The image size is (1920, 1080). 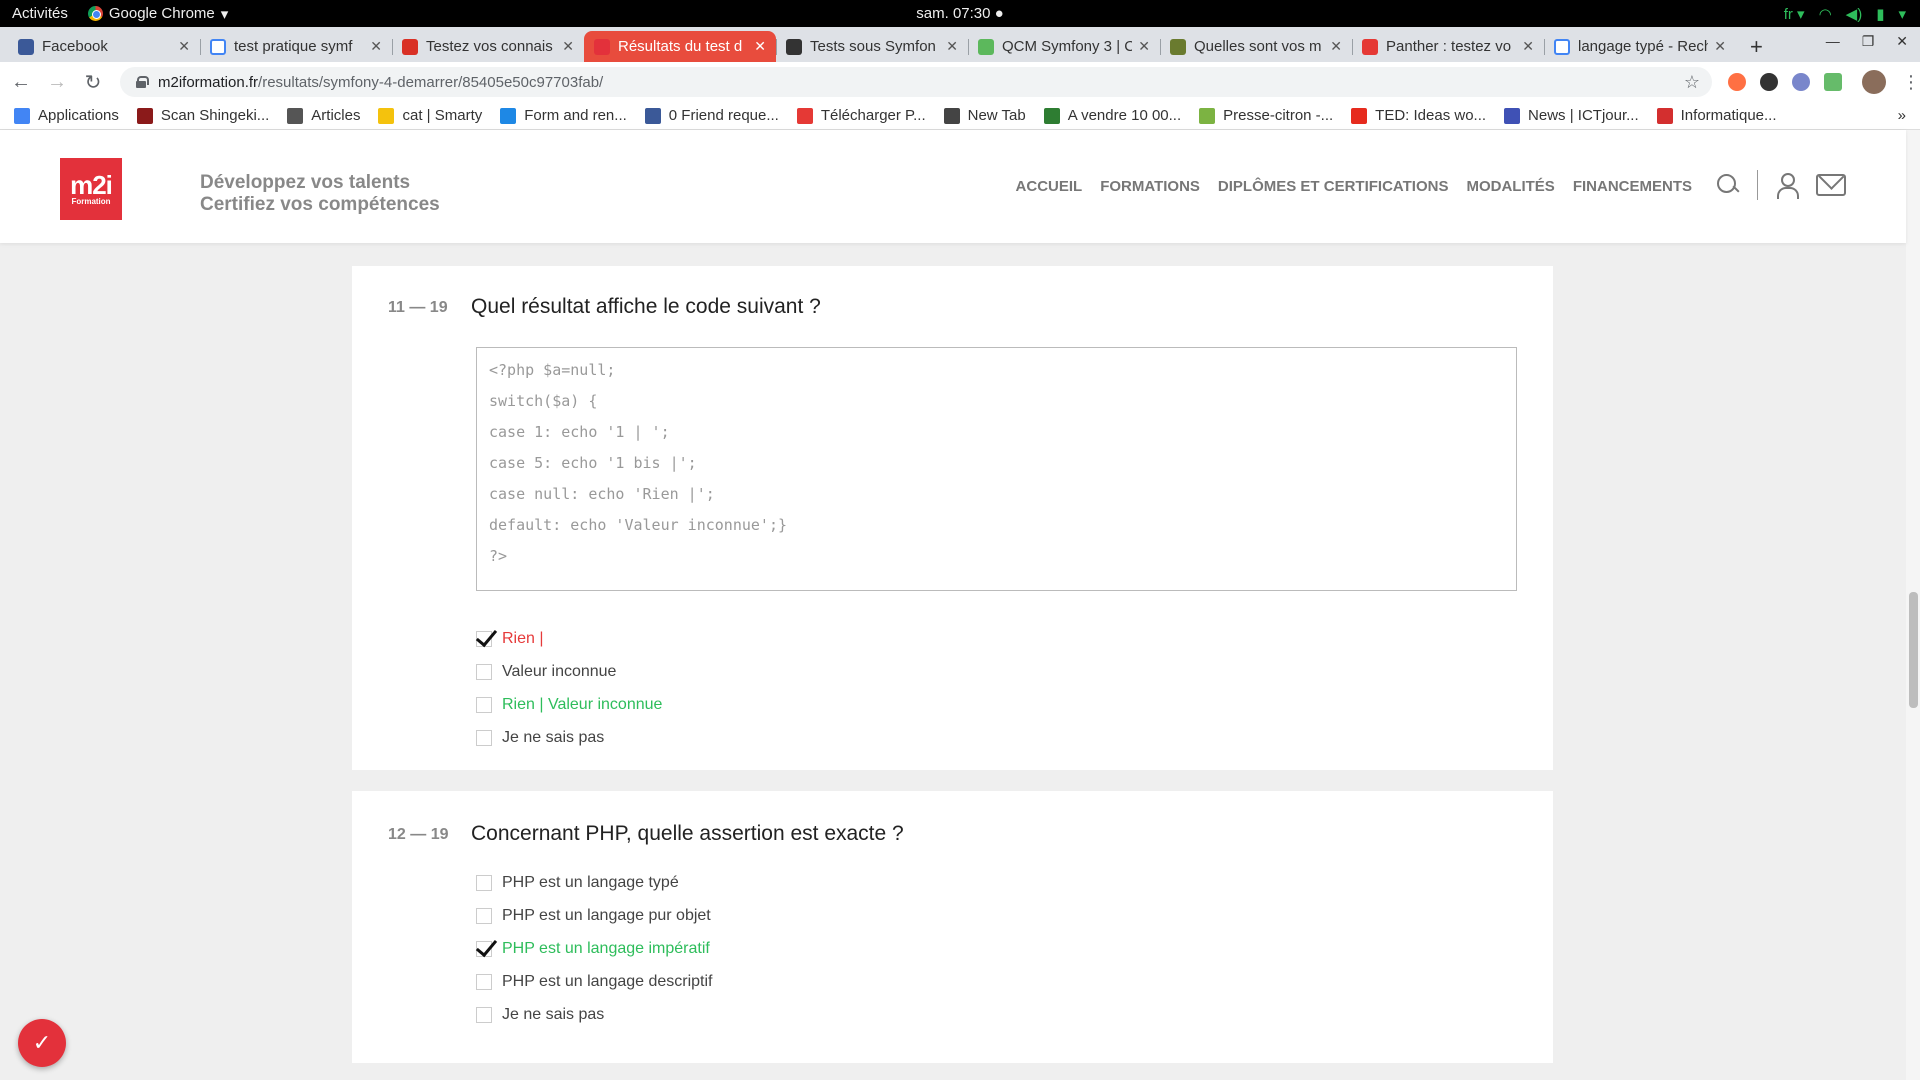 What do you see at coordinates (594, 915) in the screenshot?
I see `answer-option: PHP est un langage pur objet` at bounding box center [594, 915].